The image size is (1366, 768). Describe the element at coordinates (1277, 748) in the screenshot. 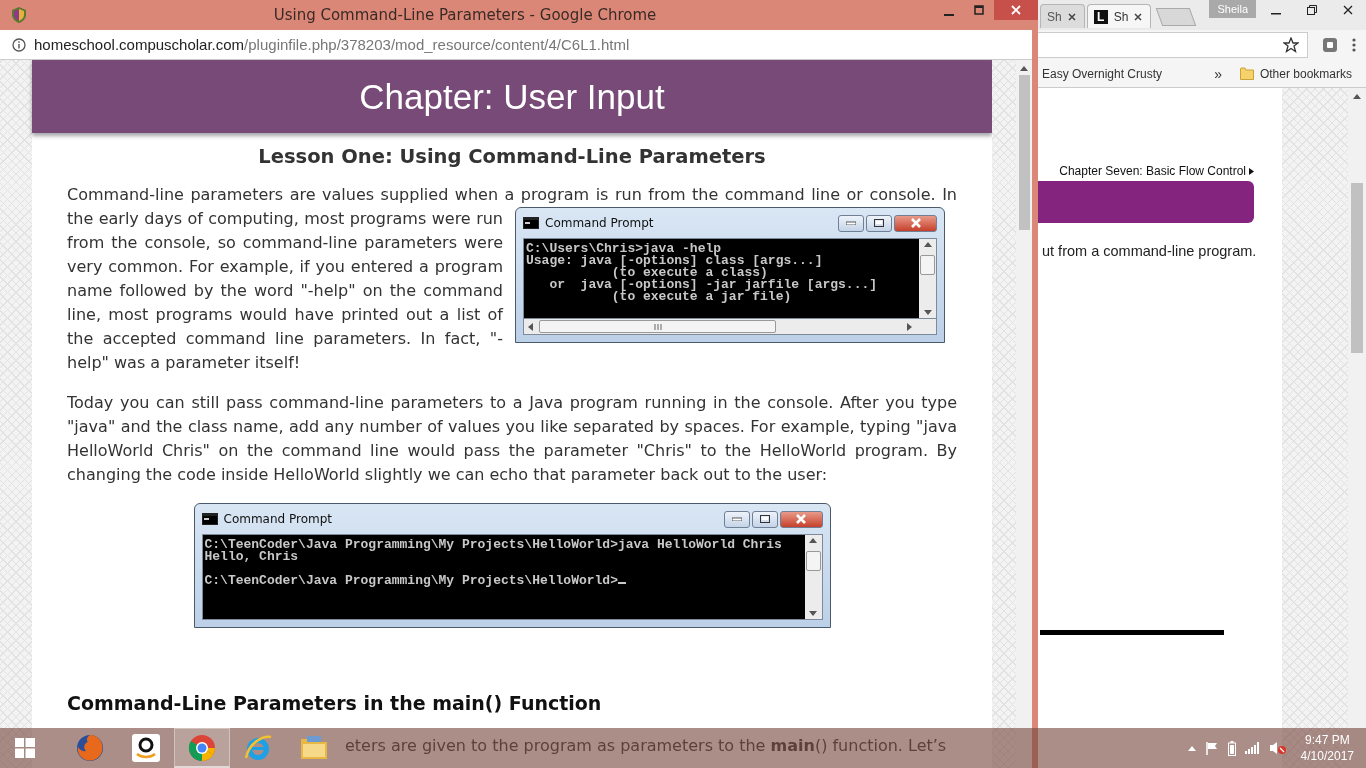

I see `speaker-muted-icon` at that location.